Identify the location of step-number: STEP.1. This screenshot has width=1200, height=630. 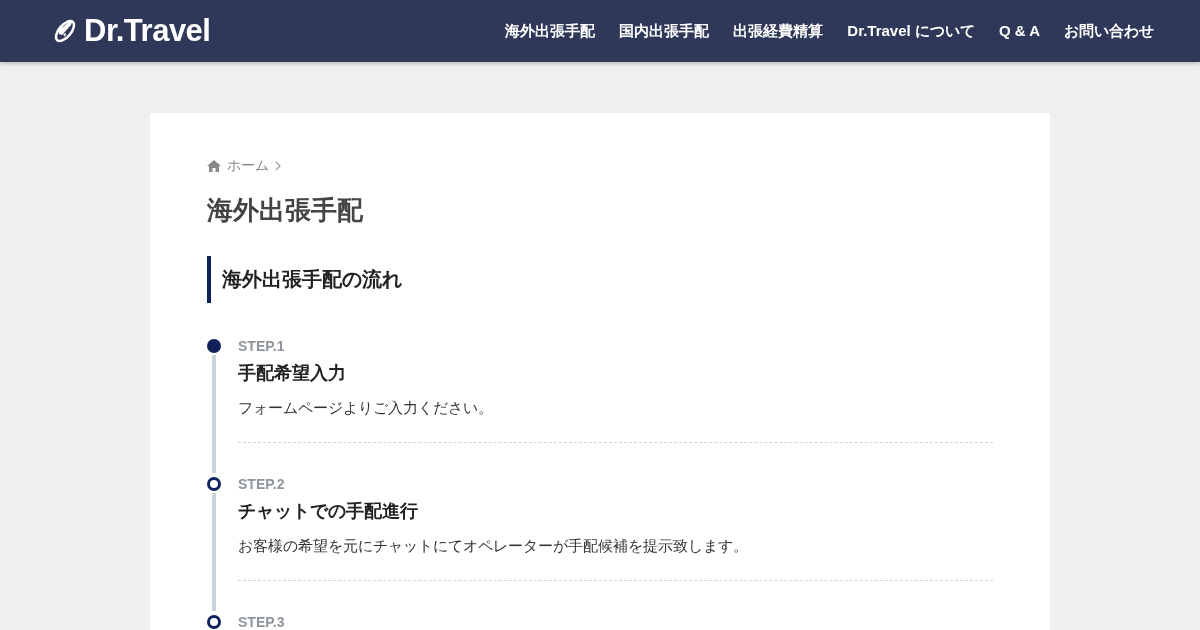
(262, 346).